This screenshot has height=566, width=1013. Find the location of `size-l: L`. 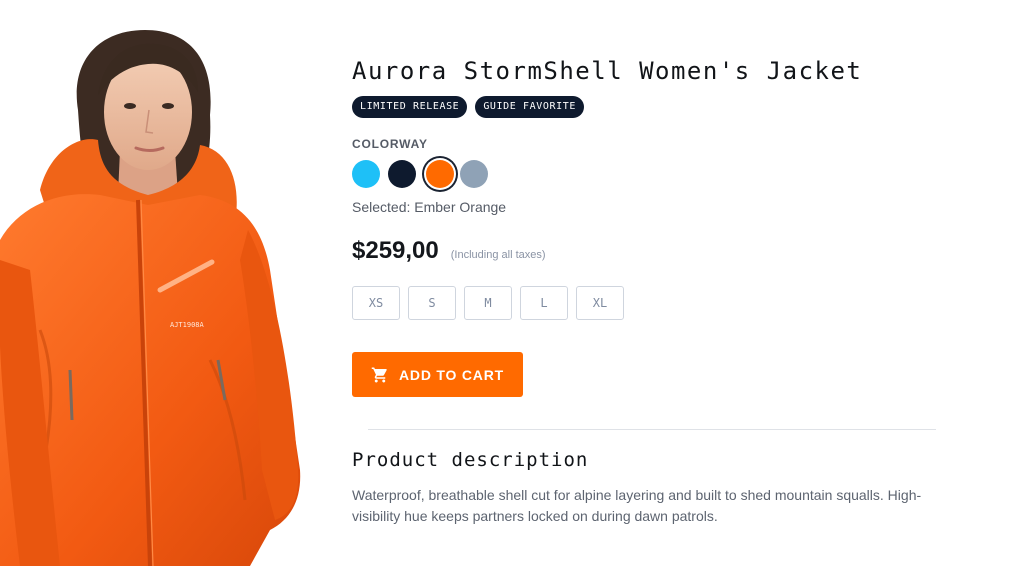

size-l: L is located at coordinates (544, 303).